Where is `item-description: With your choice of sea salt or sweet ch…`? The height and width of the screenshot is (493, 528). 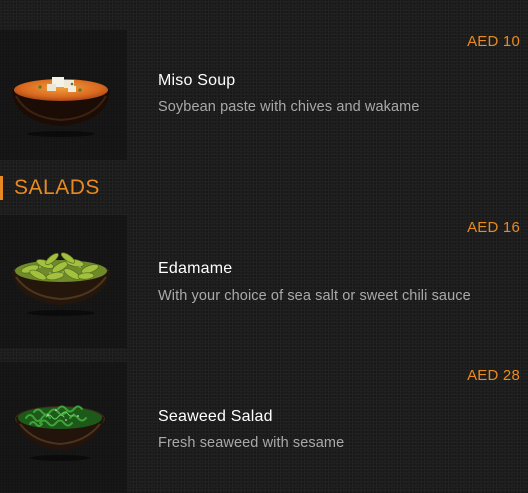
item-description: With your choice of sea salt or sweet ch… is located at coordinates (314, 296).